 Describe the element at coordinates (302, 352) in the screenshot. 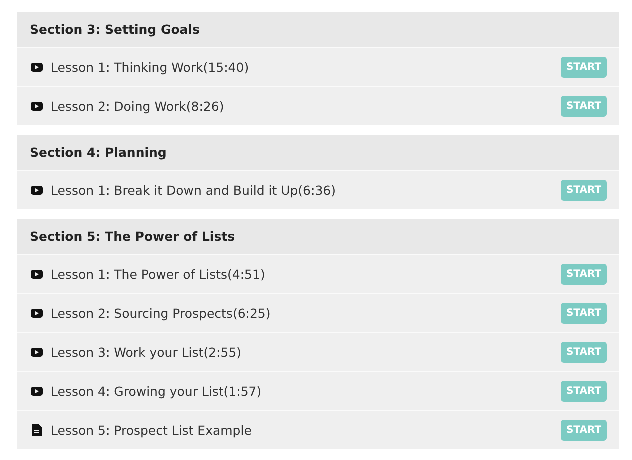

I see `lesson-title: Lesson 3: Work your List(2:55)` at that location.